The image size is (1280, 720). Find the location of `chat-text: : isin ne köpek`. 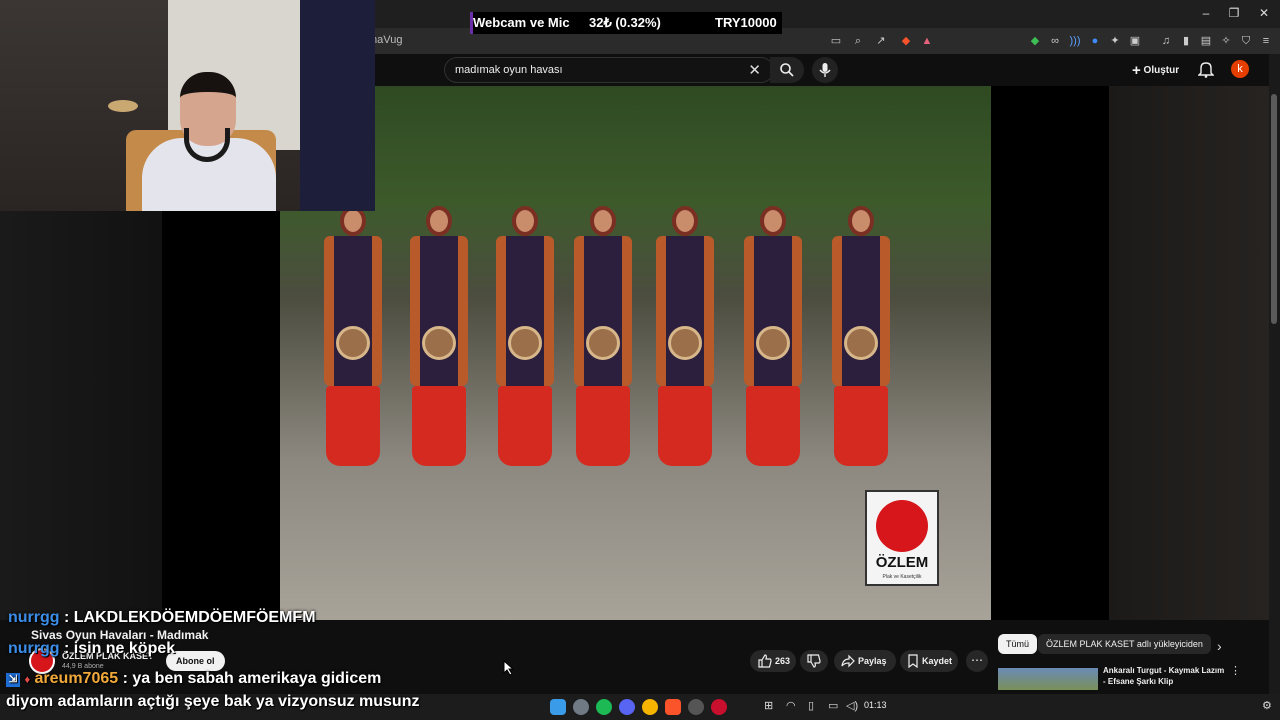

chat-text: : isin ne köpek is located at coordinates (120, 648).